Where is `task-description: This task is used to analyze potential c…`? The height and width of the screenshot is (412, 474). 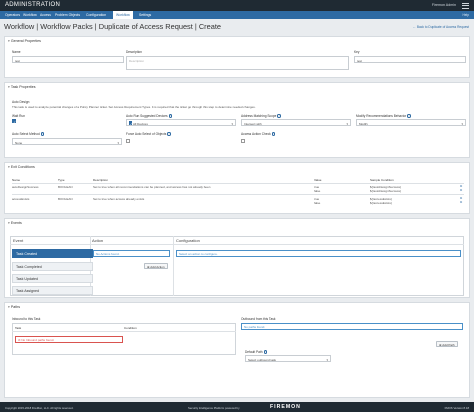
task-description: This task is used to analyze potential c… is located at coordinates (134, 107).